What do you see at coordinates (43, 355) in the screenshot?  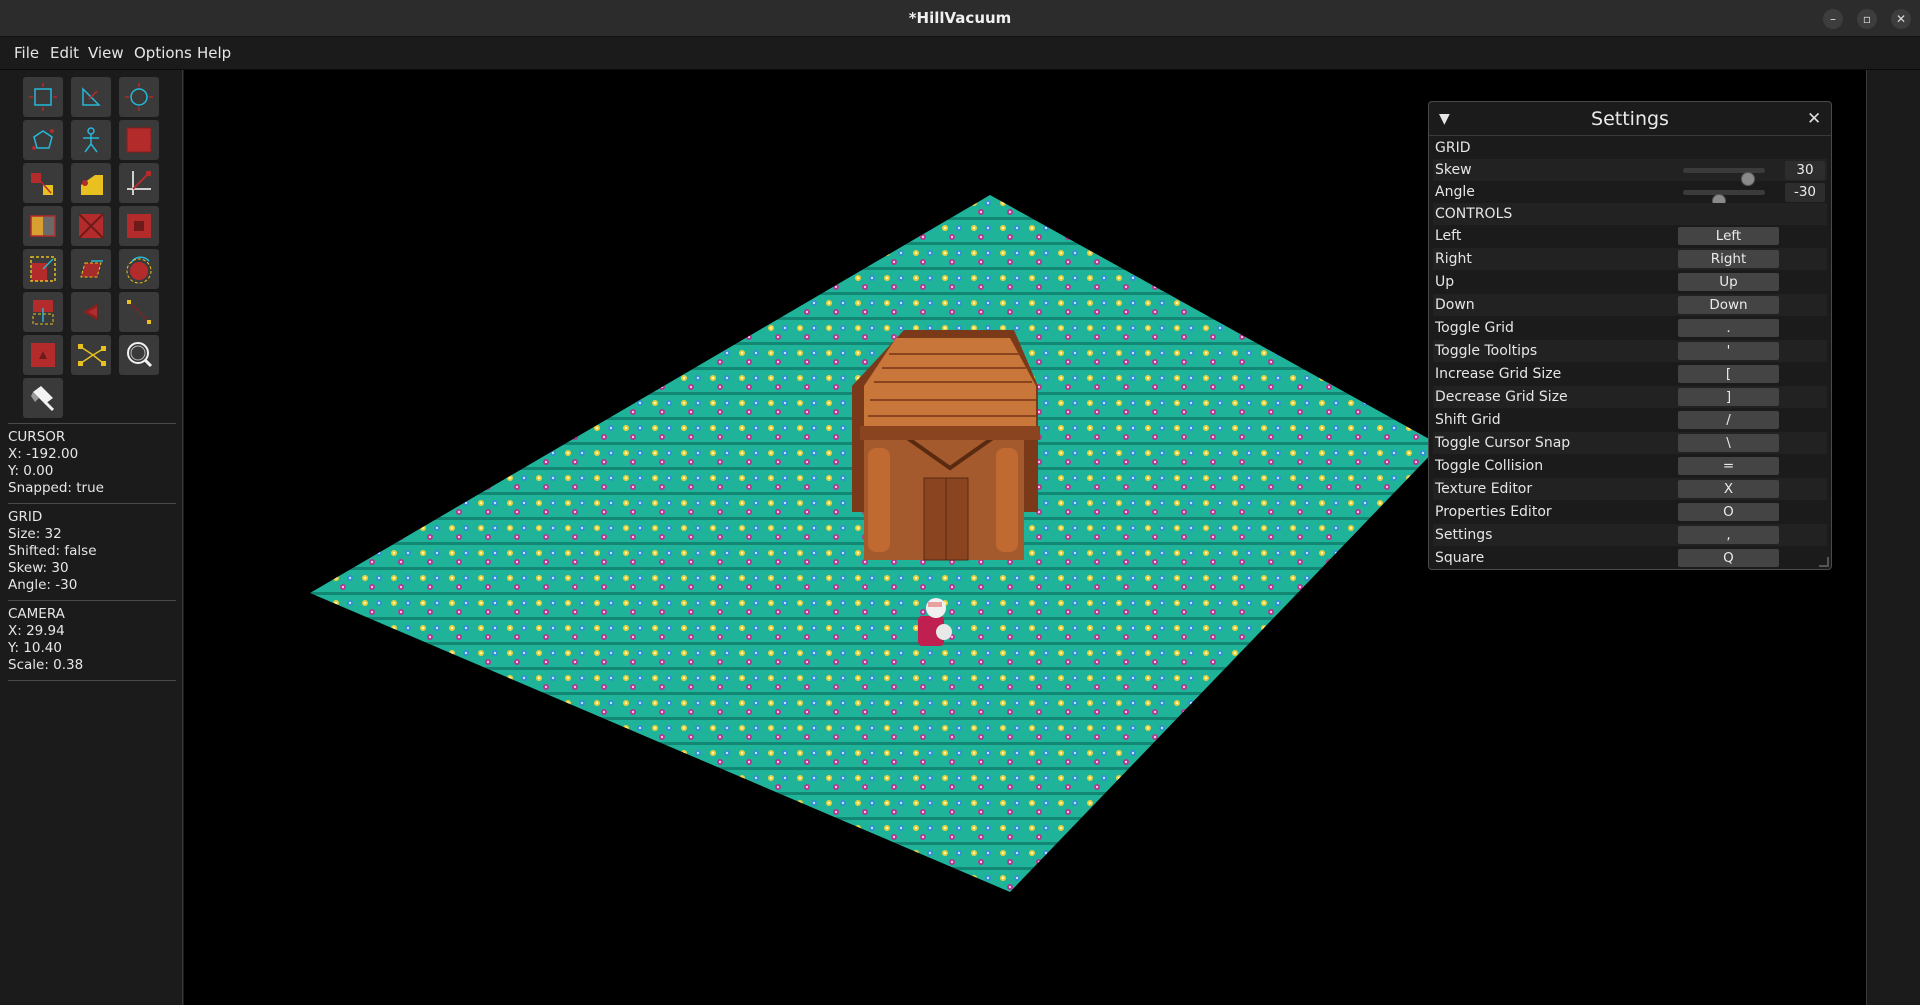 I see `tool-thing` at bounding box center [43, 355].